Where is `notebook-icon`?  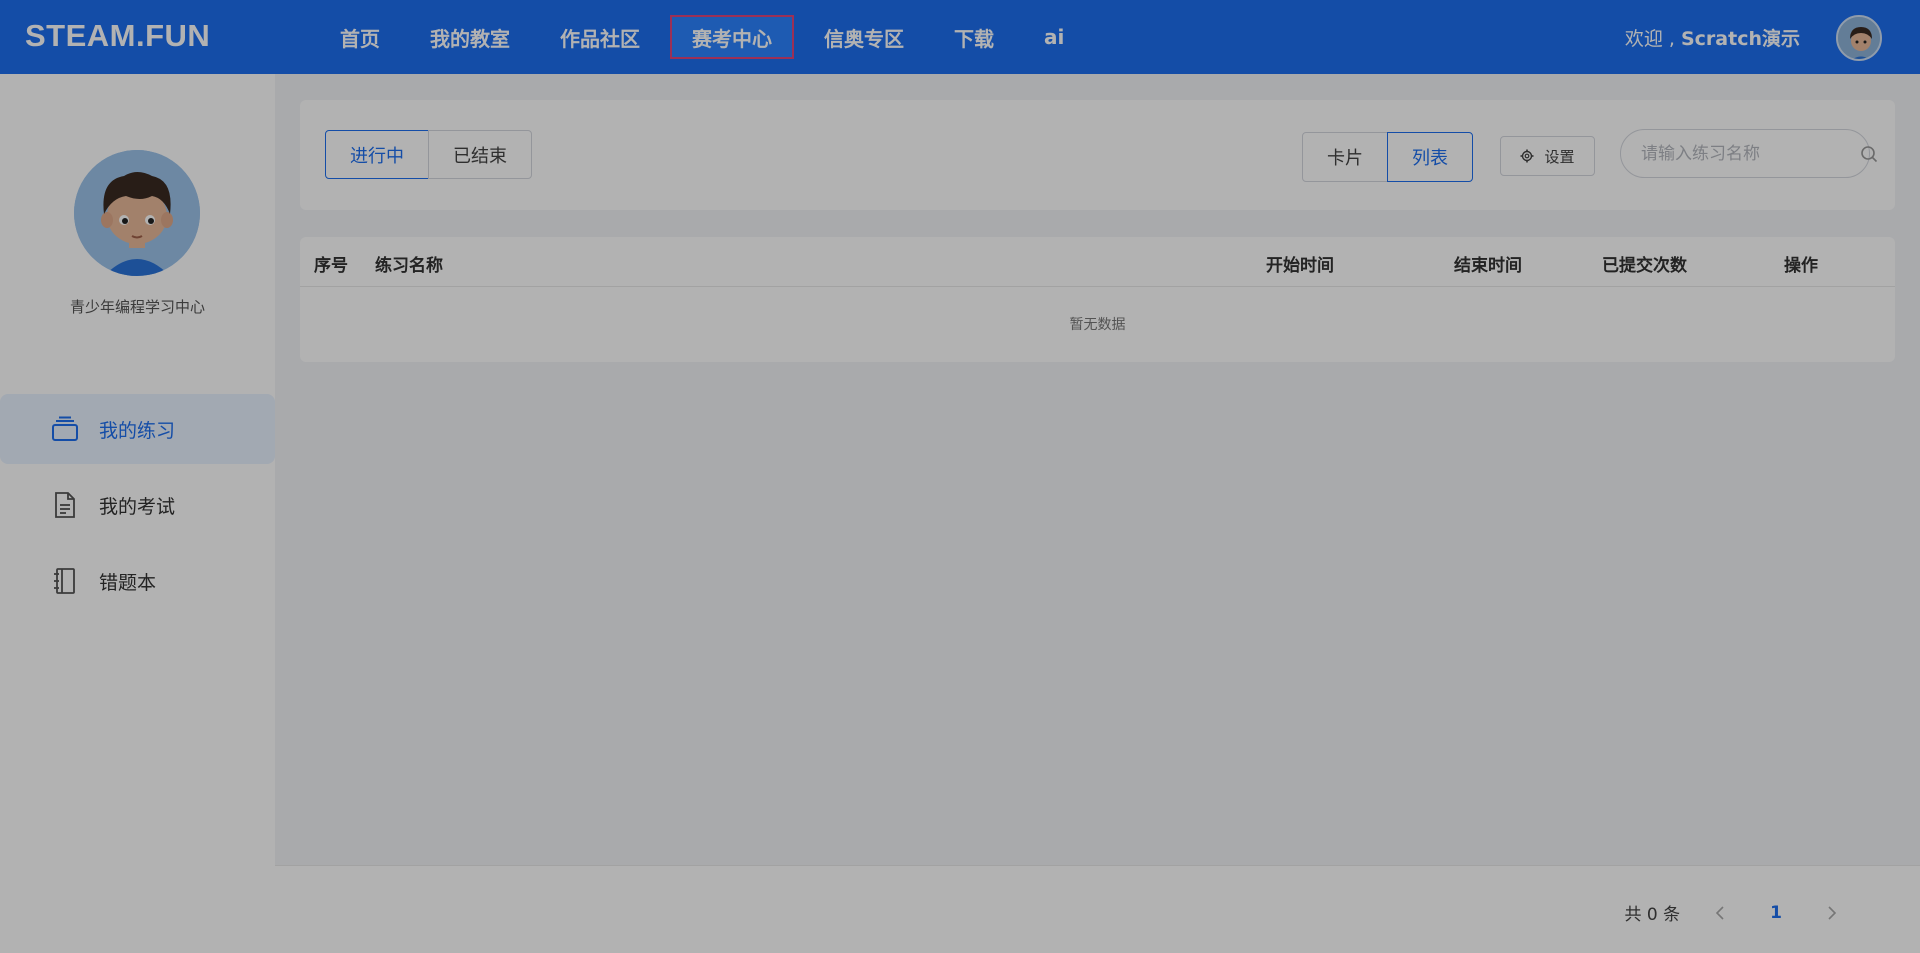
notebook-icon is located at coordinates (65, 581).